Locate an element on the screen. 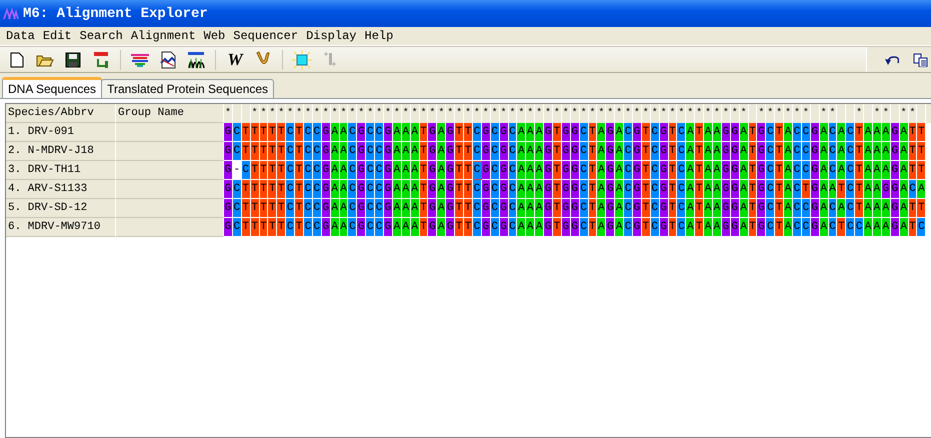 This screenshot has width=931, height=438. species-name: 2. N-MDRV-J18 is located at coordinates (61, 151).